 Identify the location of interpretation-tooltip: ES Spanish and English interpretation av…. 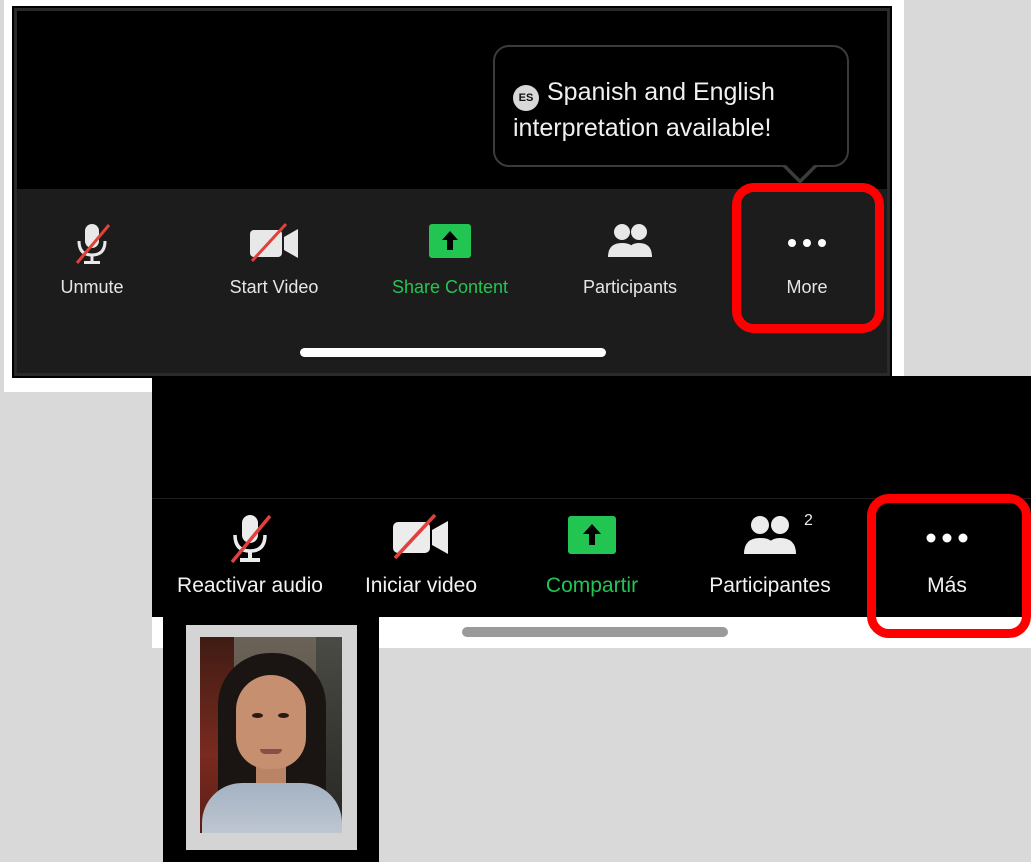
(671, 114).